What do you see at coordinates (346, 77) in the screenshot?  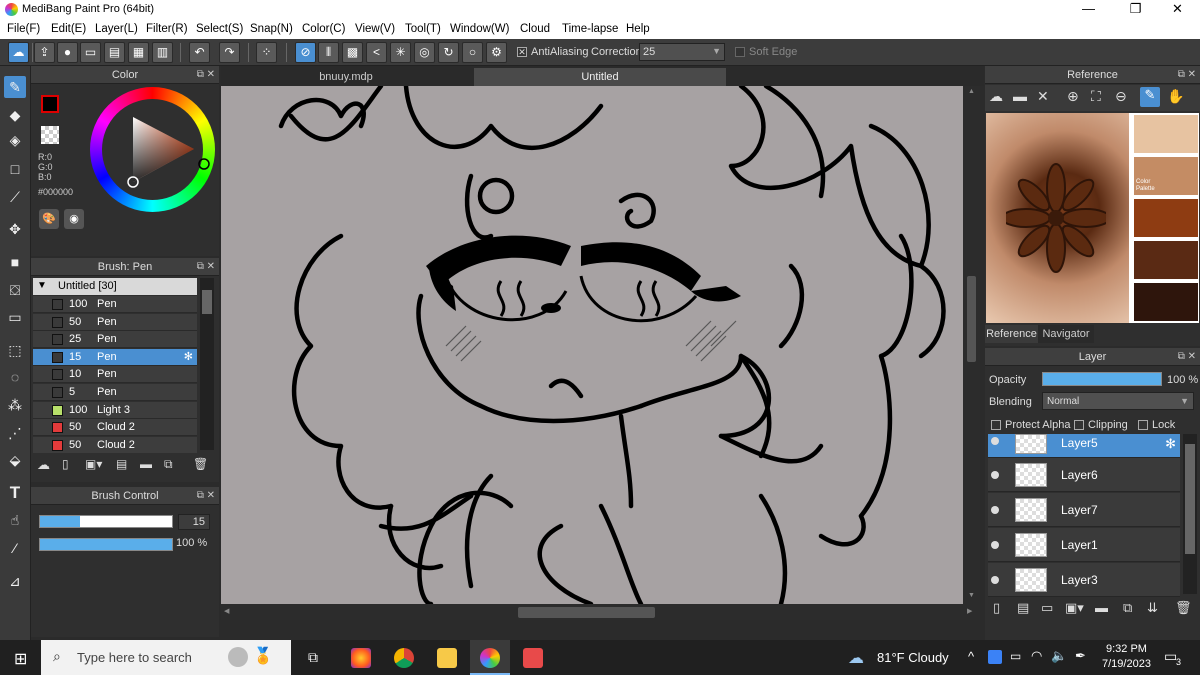 I see `tab-bnuuy: bnuuy.mdp` at bounding box center [346, 77].